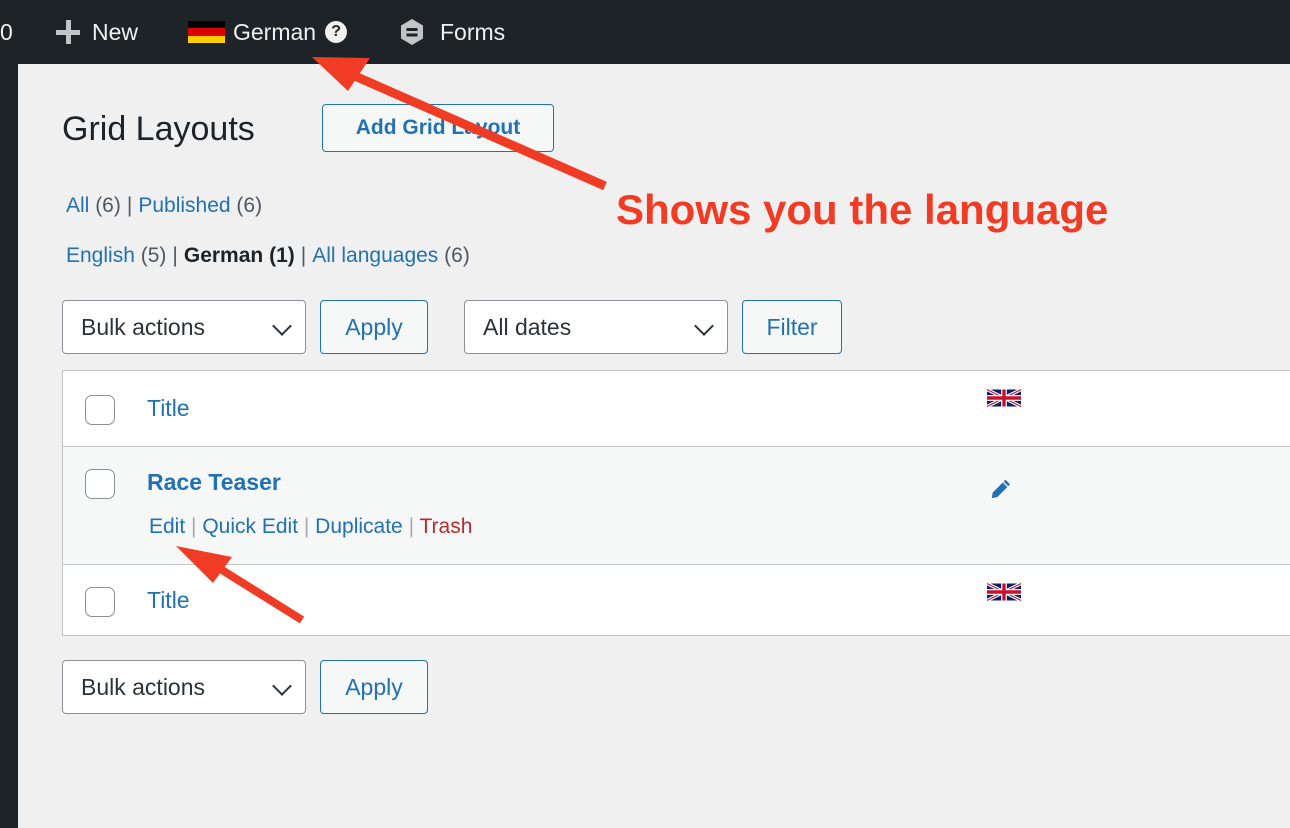  What do you see at coordinates (446, 526) in the screenshot?
I see `trash-link: Trash` at bounding box center [446, 526].